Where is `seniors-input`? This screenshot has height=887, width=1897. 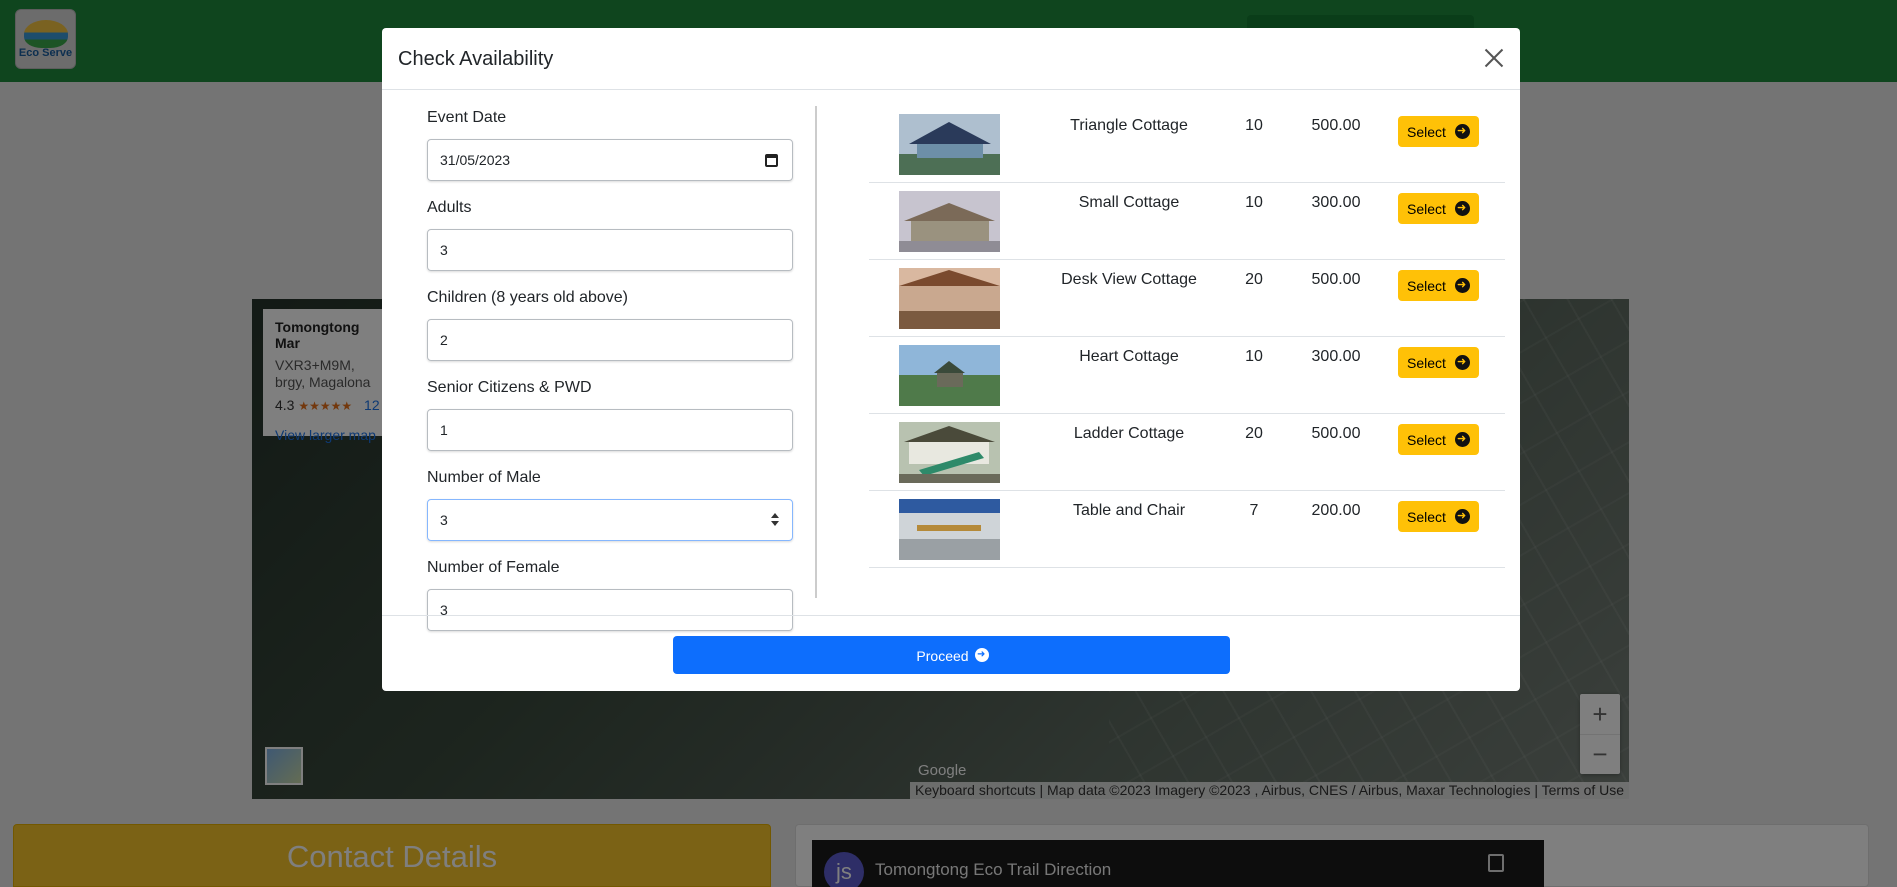
seniors-input is located at coordinates (610, 430).